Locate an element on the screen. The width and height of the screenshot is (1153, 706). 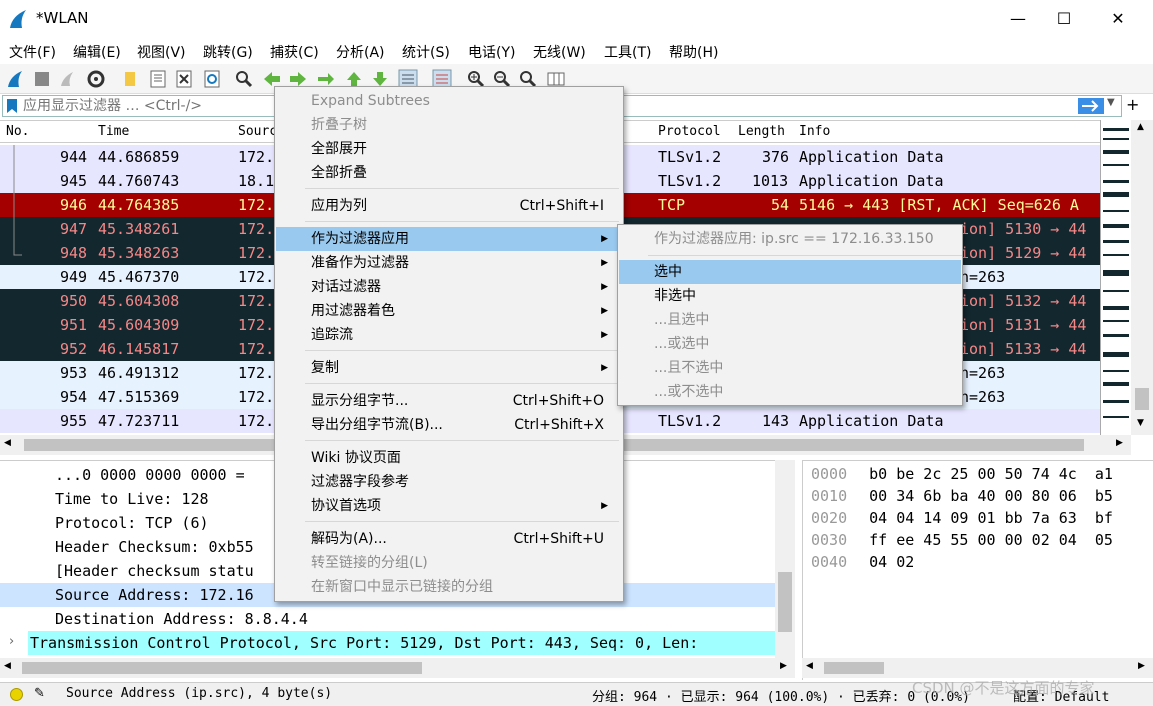
bytes-line: 0000 b0 be 2c 25 00 50 74 4c a1 is located at coordinates (962, 474).